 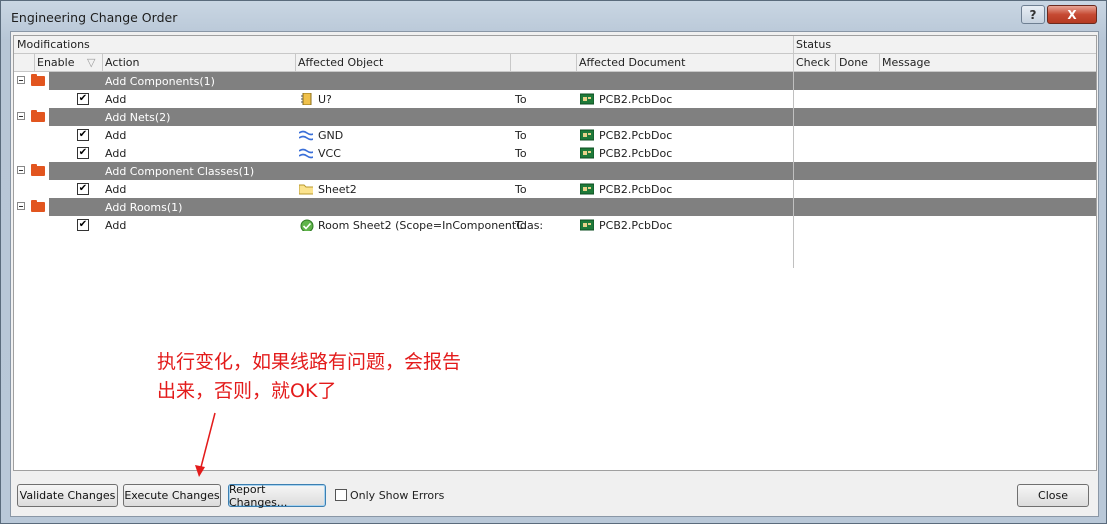 I want to click on affected-object-cell: Room Sheet2 (Scope=InComponentClas:, so click(x=431, y=225).